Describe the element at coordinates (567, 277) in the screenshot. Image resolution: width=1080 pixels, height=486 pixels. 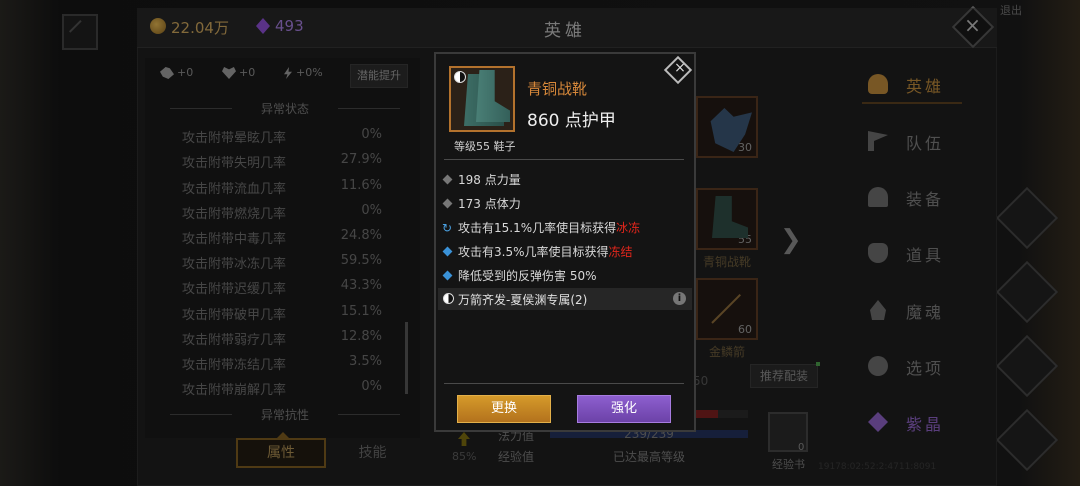
I see `effect-line-reflect: 降低受到的反弹伤害 50%` at that location.